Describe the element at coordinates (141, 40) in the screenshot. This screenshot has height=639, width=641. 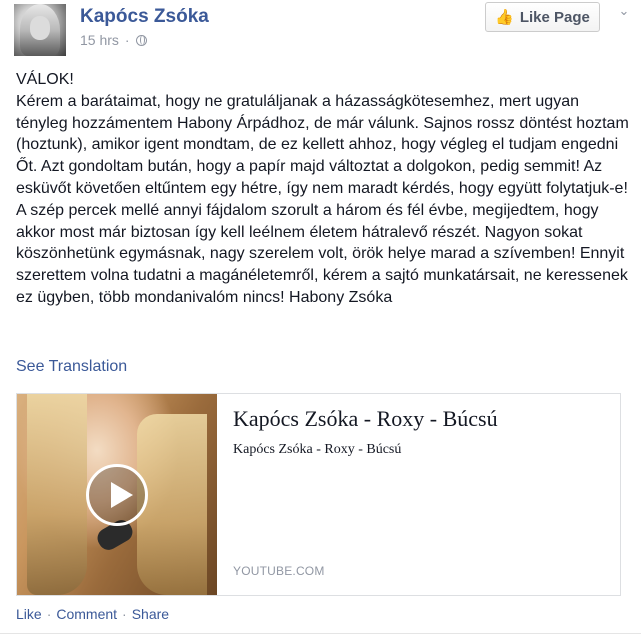
I see `globe-icon` at that location.